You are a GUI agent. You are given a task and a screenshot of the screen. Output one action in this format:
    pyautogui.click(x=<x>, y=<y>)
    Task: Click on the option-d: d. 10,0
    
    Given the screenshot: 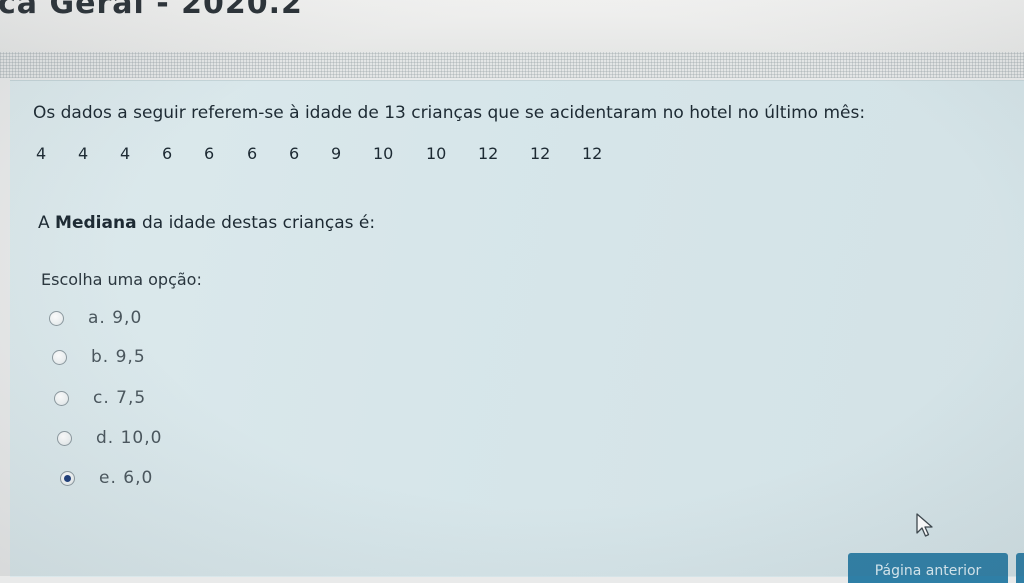 What is the action you would take?
    pyautogui.click(x=109, y=438)
    